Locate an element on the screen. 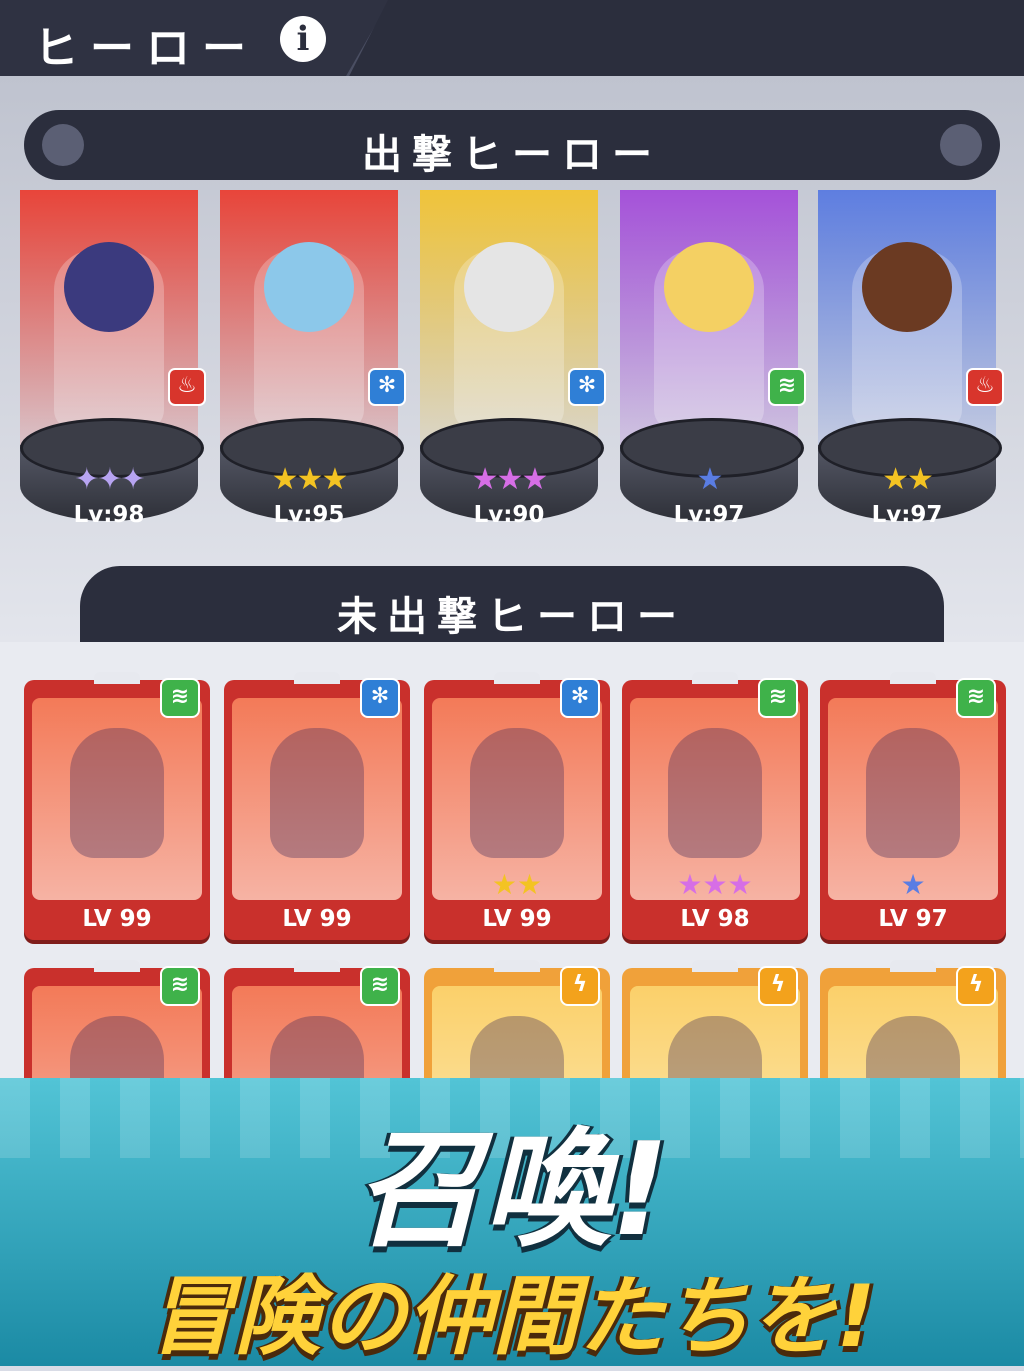 This screenshot has width=1024, height=1371. deployed-hero-slot: ★★★ Lv:90 ✻ is located at coordinates (513, 362).